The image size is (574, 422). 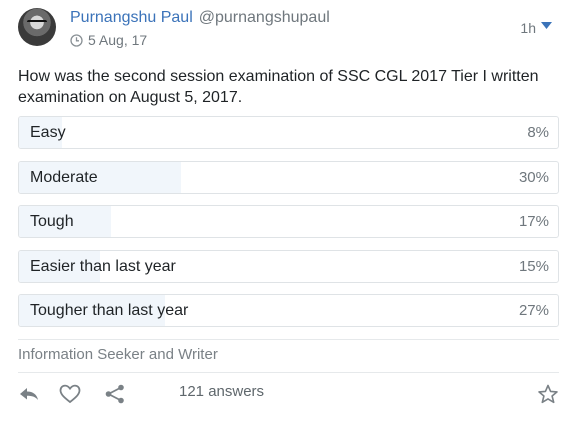 What do you see at coordinates (288, 177) in the screenshot?
I see `poll-option: Moderate 30%` at bounding box center [288, 177].